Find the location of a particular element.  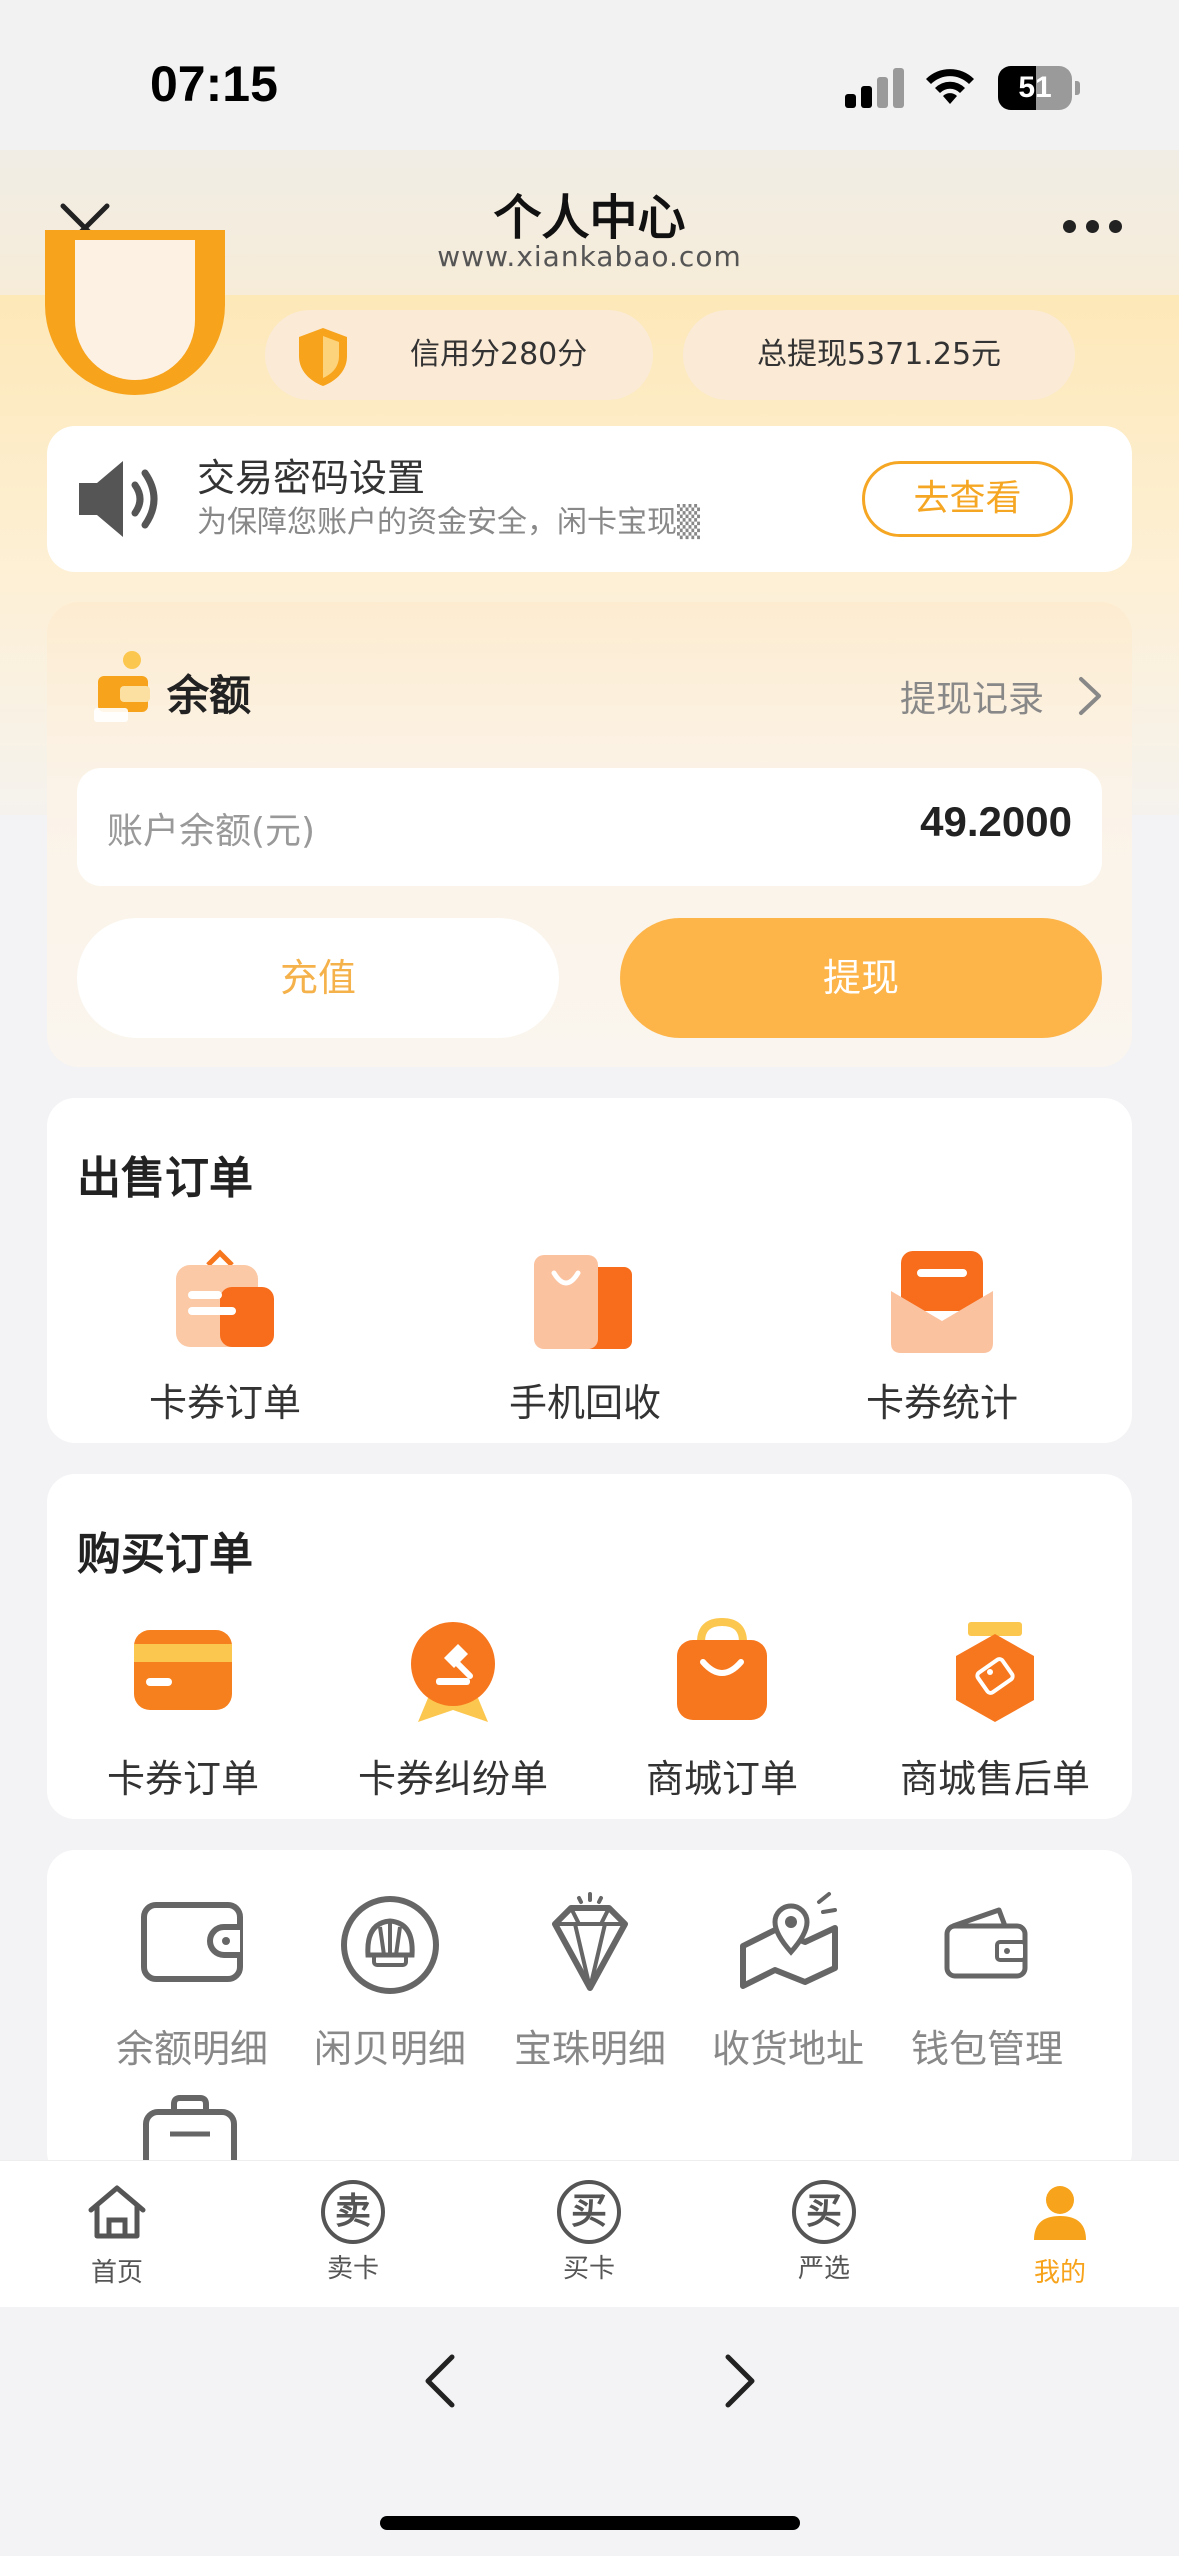

battery-icon: 51 is located at coordinates (1039, 88).